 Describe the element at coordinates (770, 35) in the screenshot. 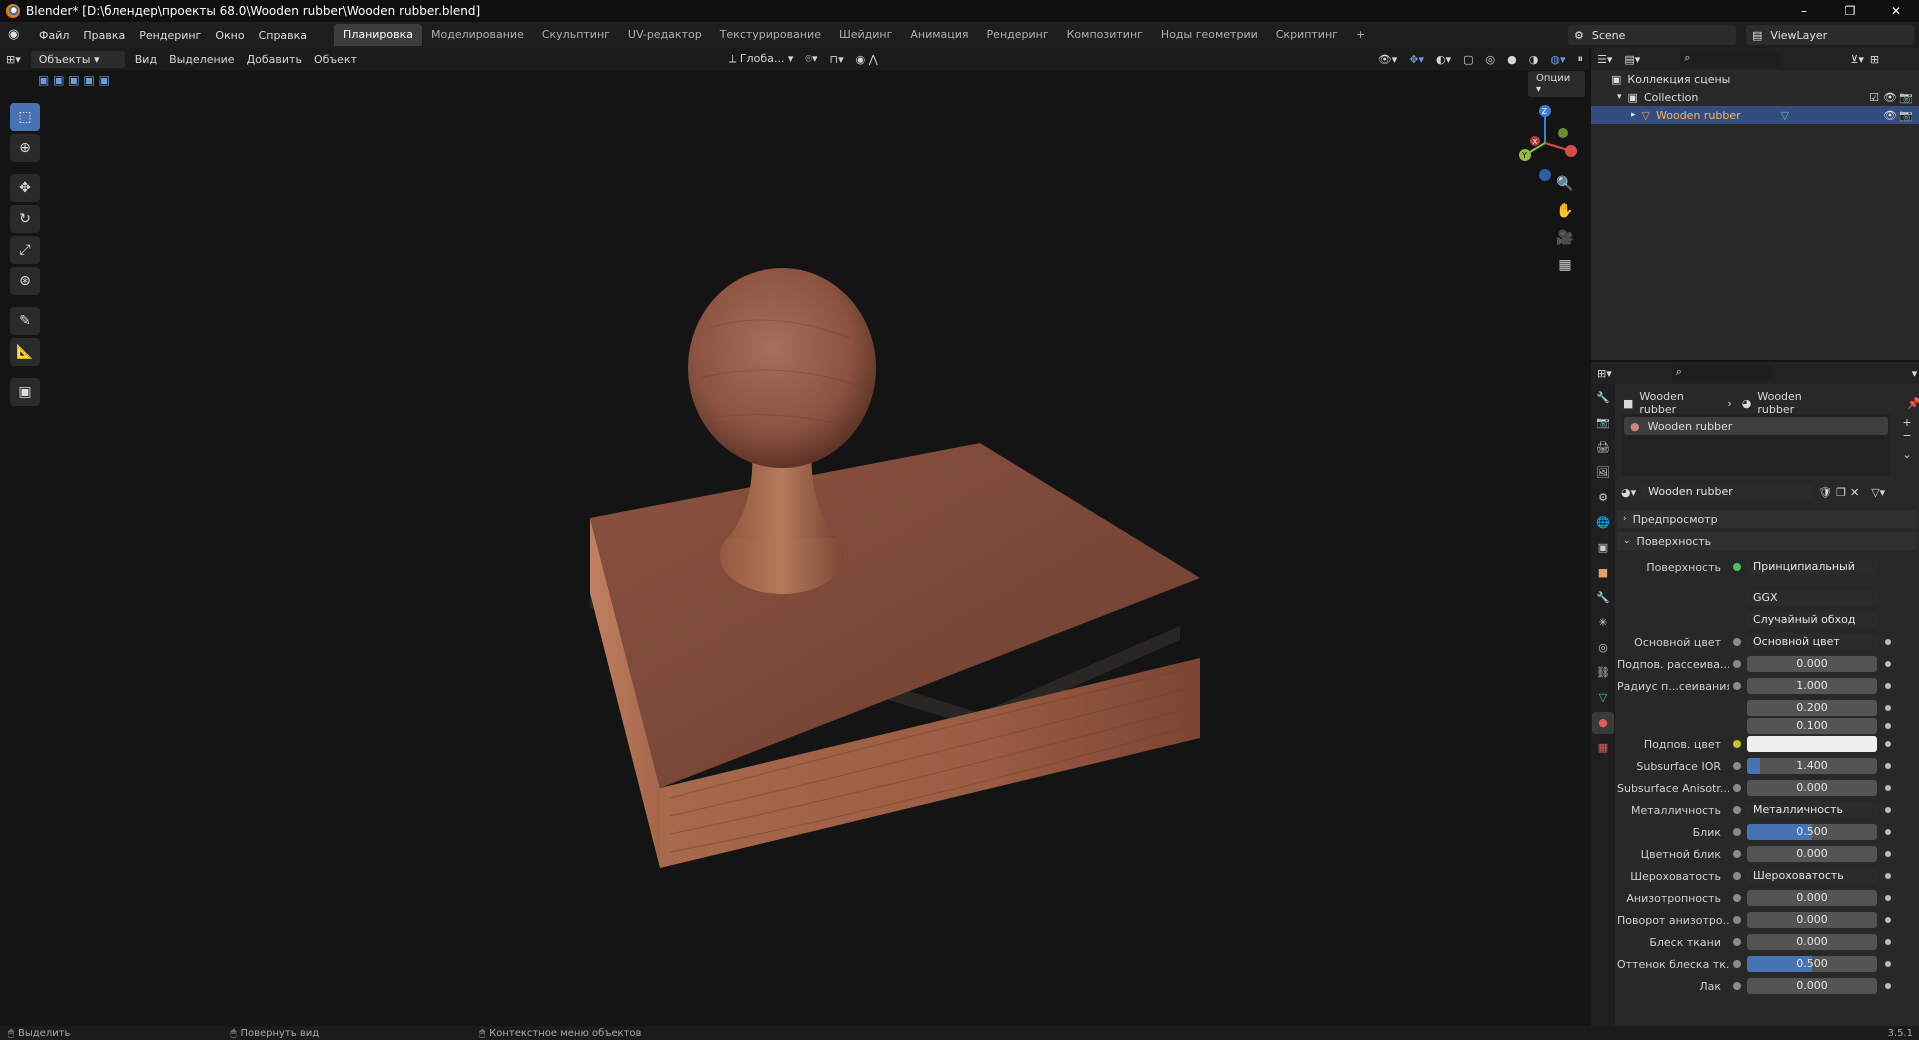

I see `tab-texture-paint: Текстурирование` at that location.